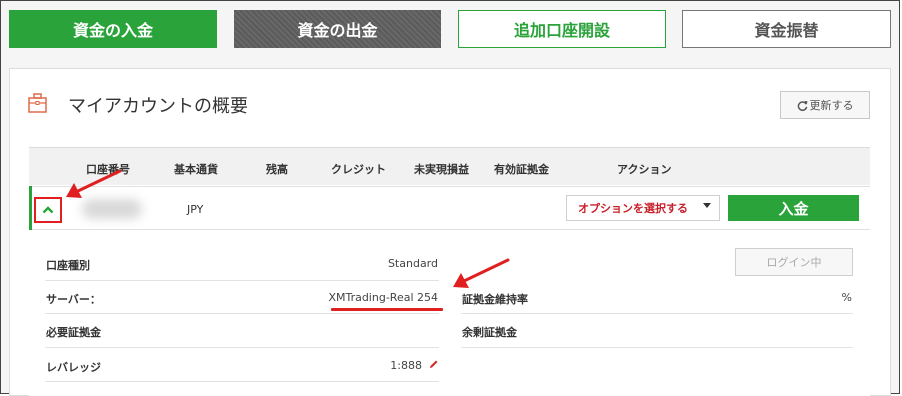 This screenshot has height=396, width=902. Describe the element at coordinates (158, 106) in the screenshot. I see `page-title: マイアカウントの概要` at that location.